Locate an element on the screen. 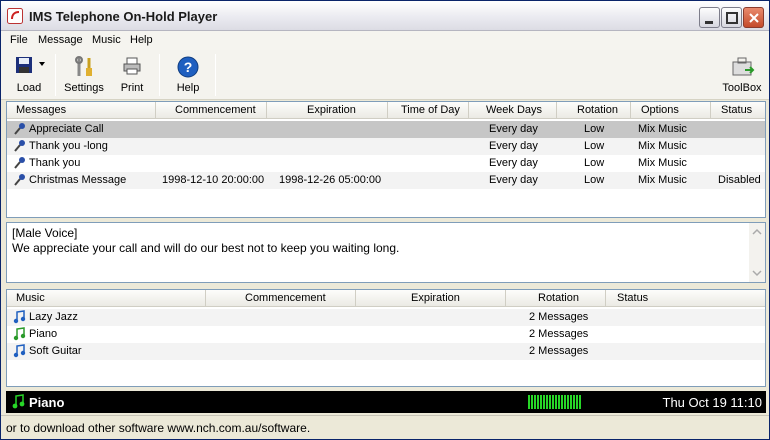 The height and width of the screenshot is (440, 770). message-name: Appreciate Call is located at coordinates (66, 129).